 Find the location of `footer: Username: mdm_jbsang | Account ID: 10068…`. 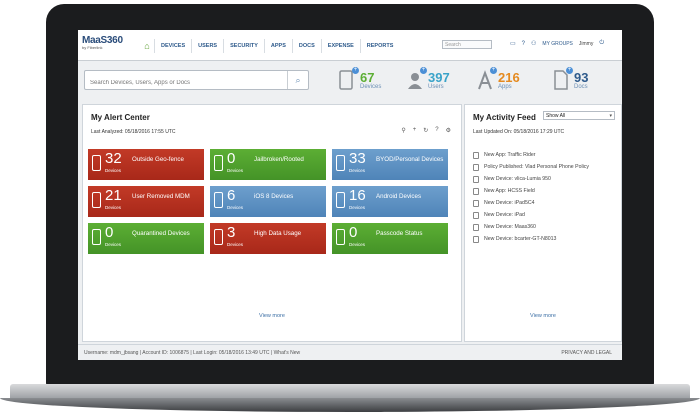

footer: Username: mdm_jbsang | Account ID: 10068… is located at coordinates (350, 352).